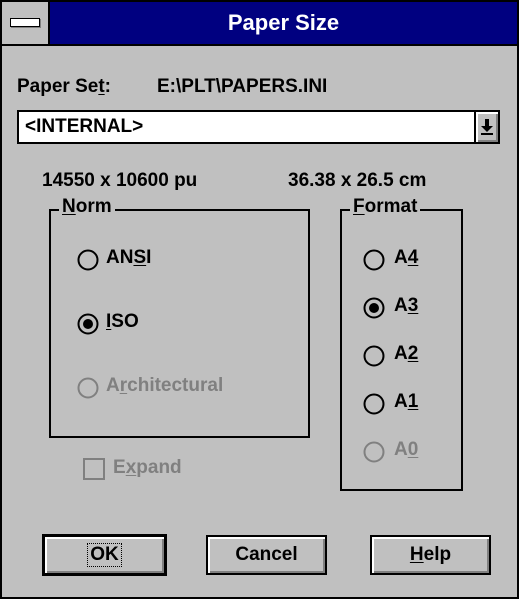  What do you see at coordinates (374, 308) in the screenshot?
I see `a3-radio` at bounding box center [374, 308].